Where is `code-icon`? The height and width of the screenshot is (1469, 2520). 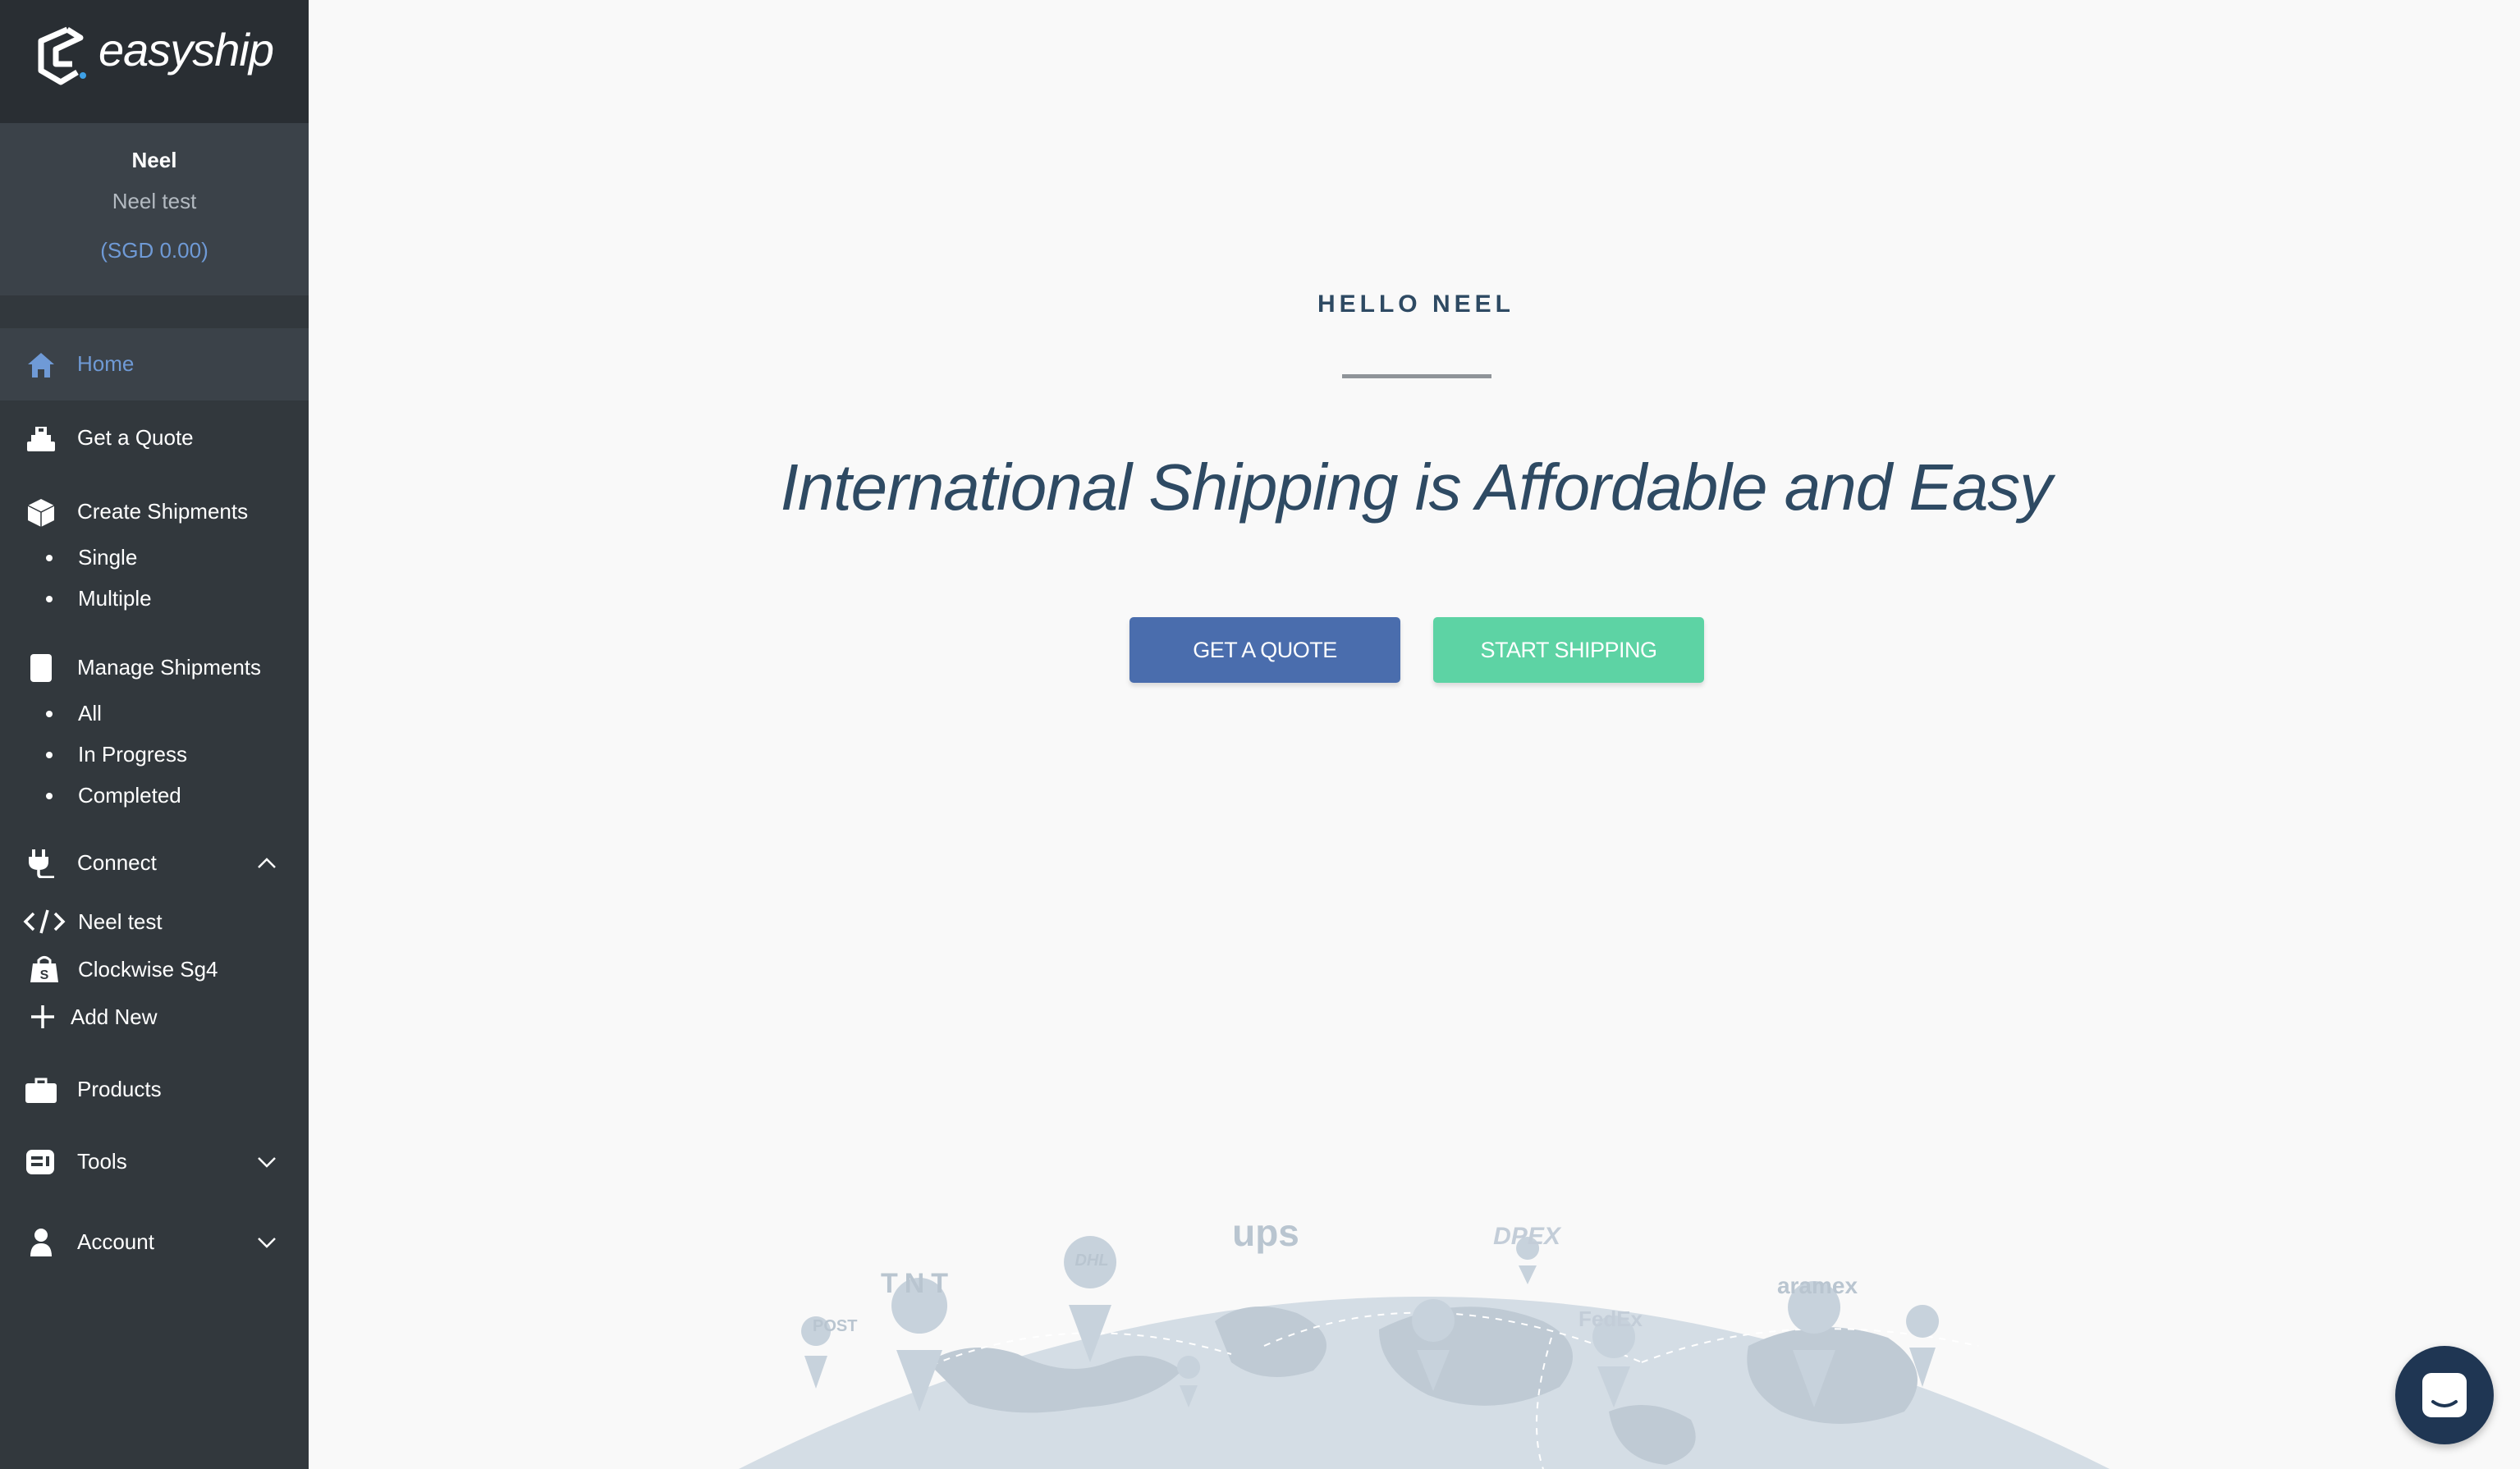
code-icon is located at coordinates (44, 921).